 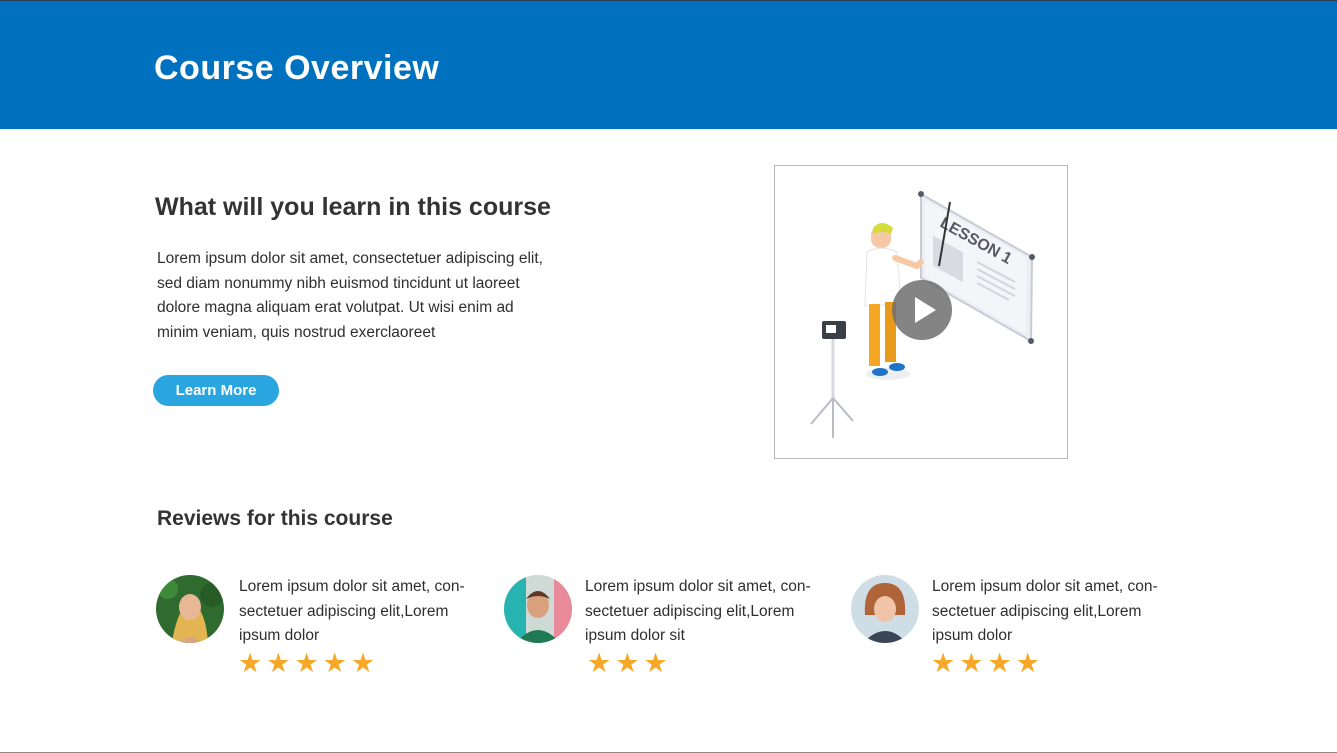 What do you see at coordinates (353, 207) in the screenshot?
I see `learn-heading: What will you learn in this course` at bounding box center [353, 207].